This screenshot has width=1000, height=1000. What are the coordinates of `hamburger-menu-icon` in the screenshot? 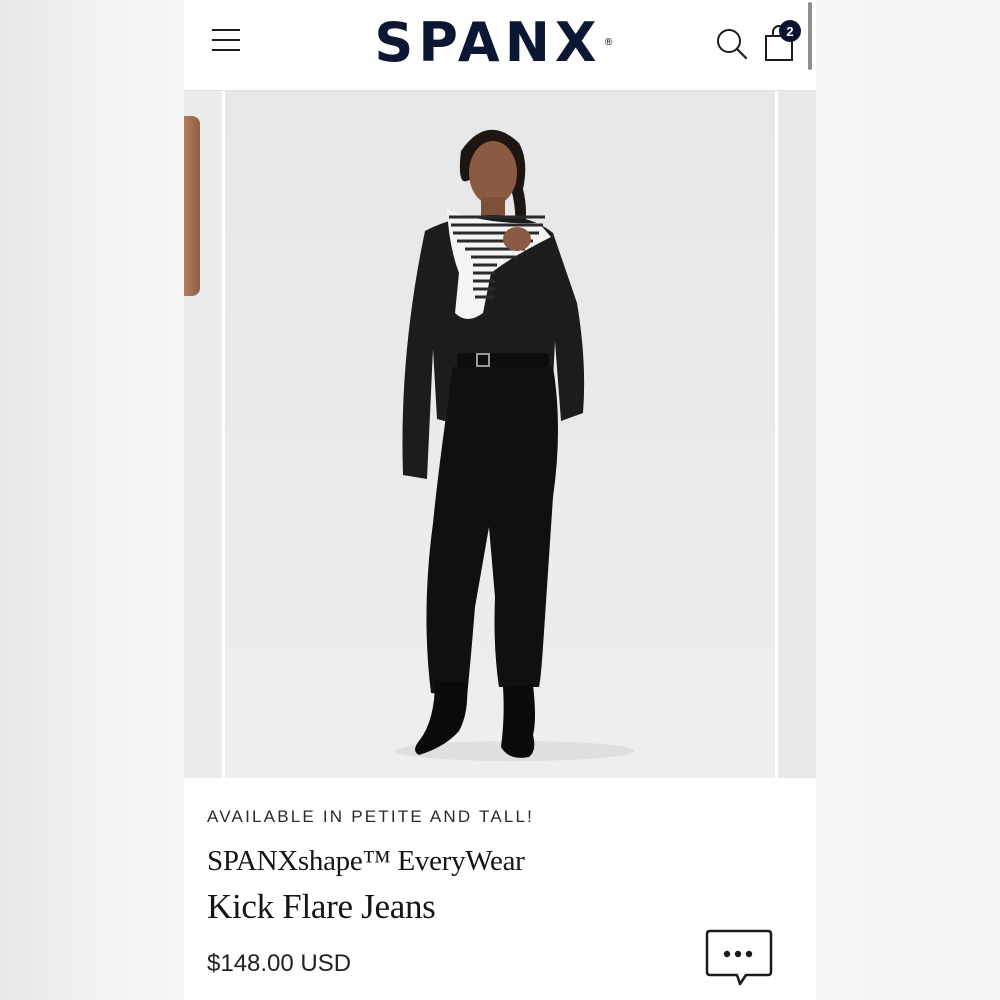 It's located at (226, 40).